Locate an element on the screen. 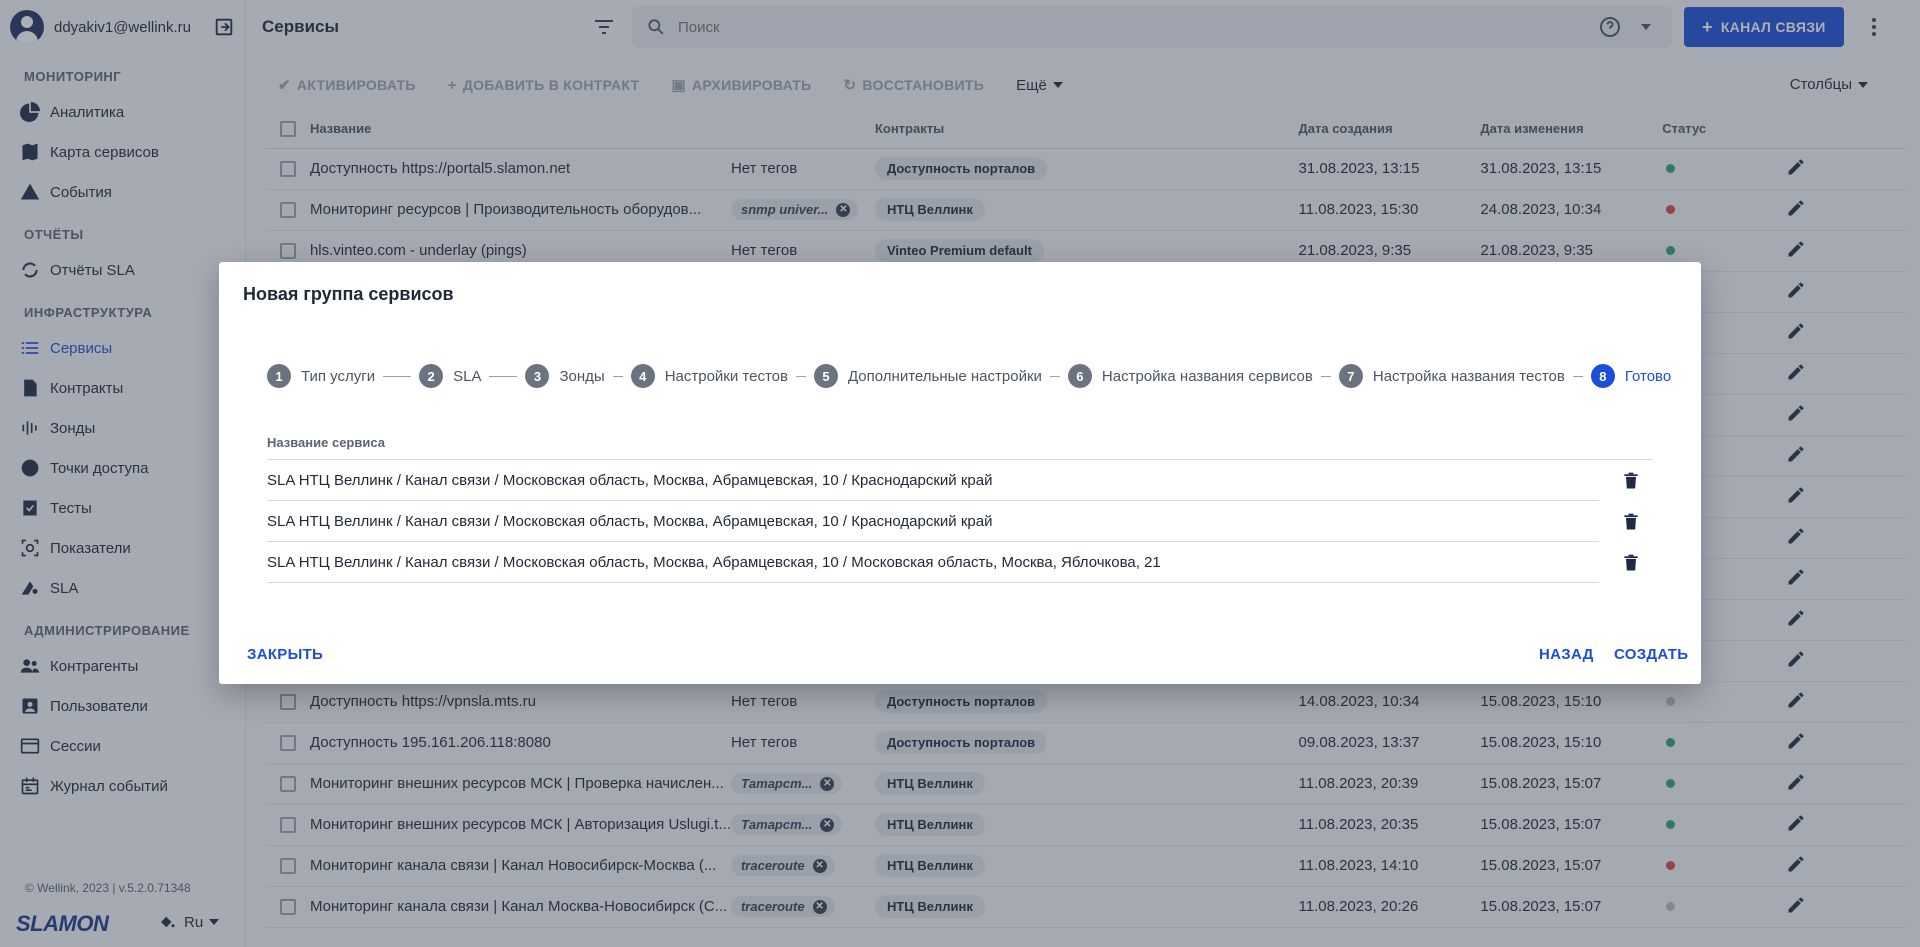 This screenshot has width=1920, height=947. dialog-title: Новая группа сервисов is located at coordinates (348, 294).